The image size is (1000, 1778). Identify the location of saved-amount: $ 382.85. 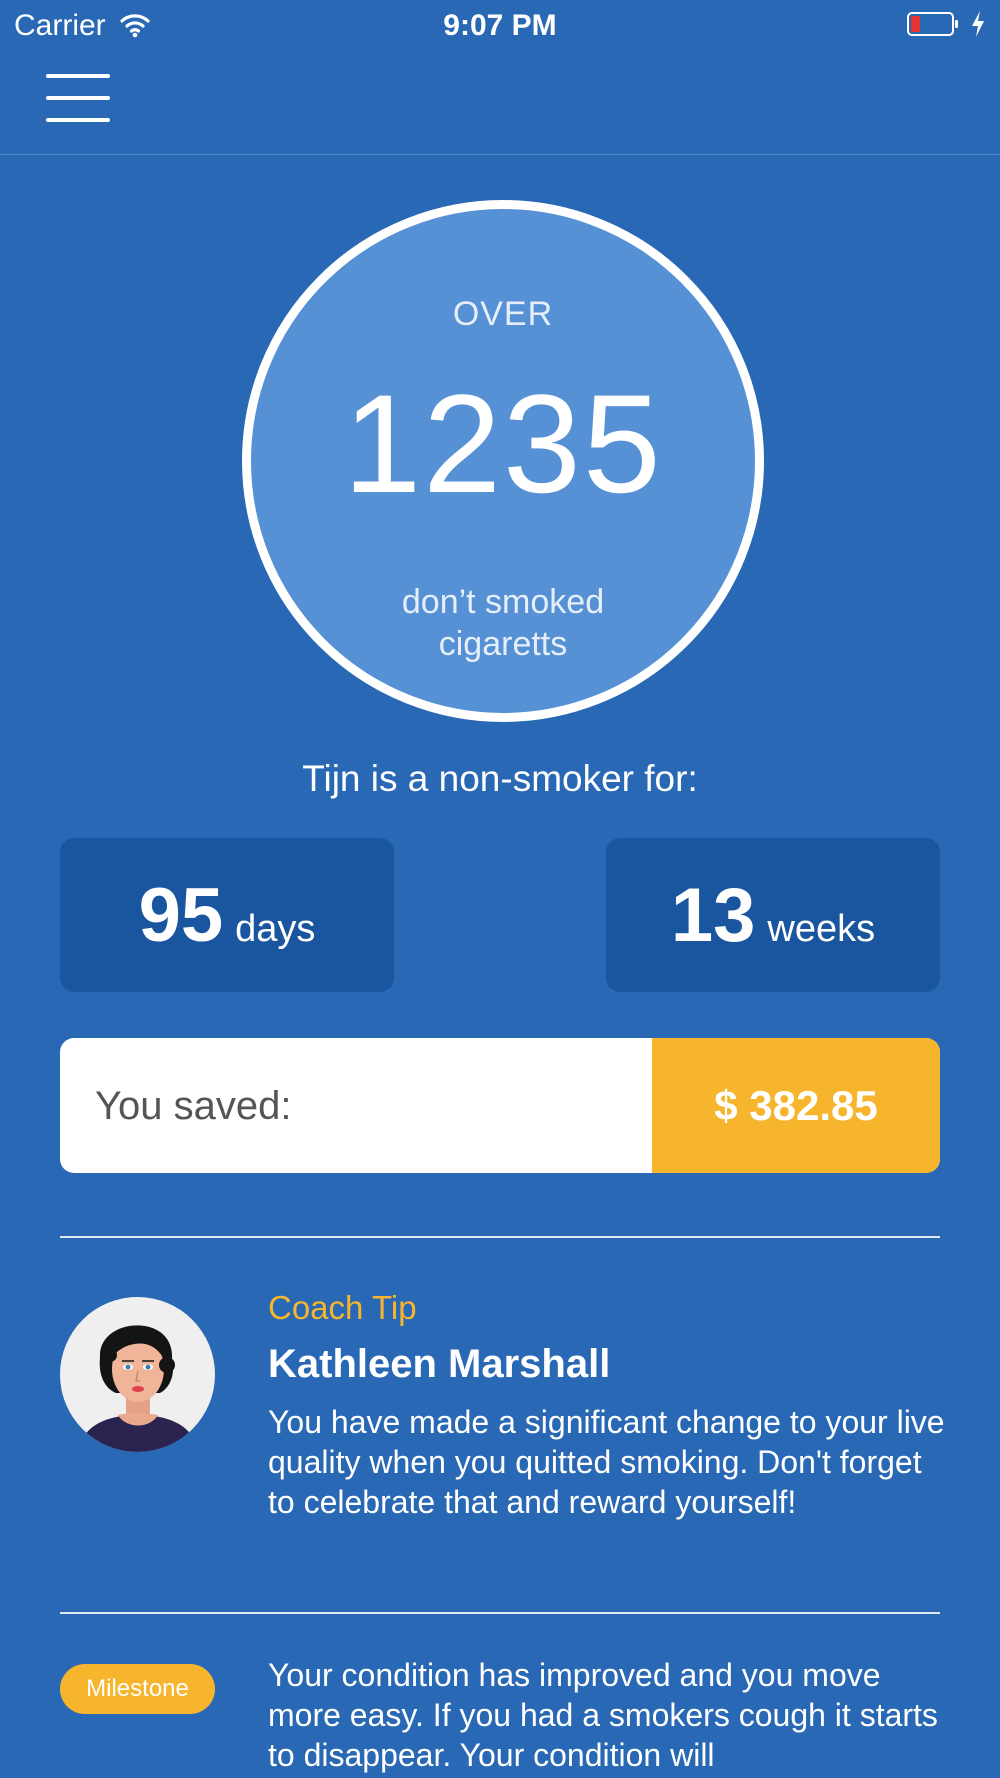
(796, 1105).